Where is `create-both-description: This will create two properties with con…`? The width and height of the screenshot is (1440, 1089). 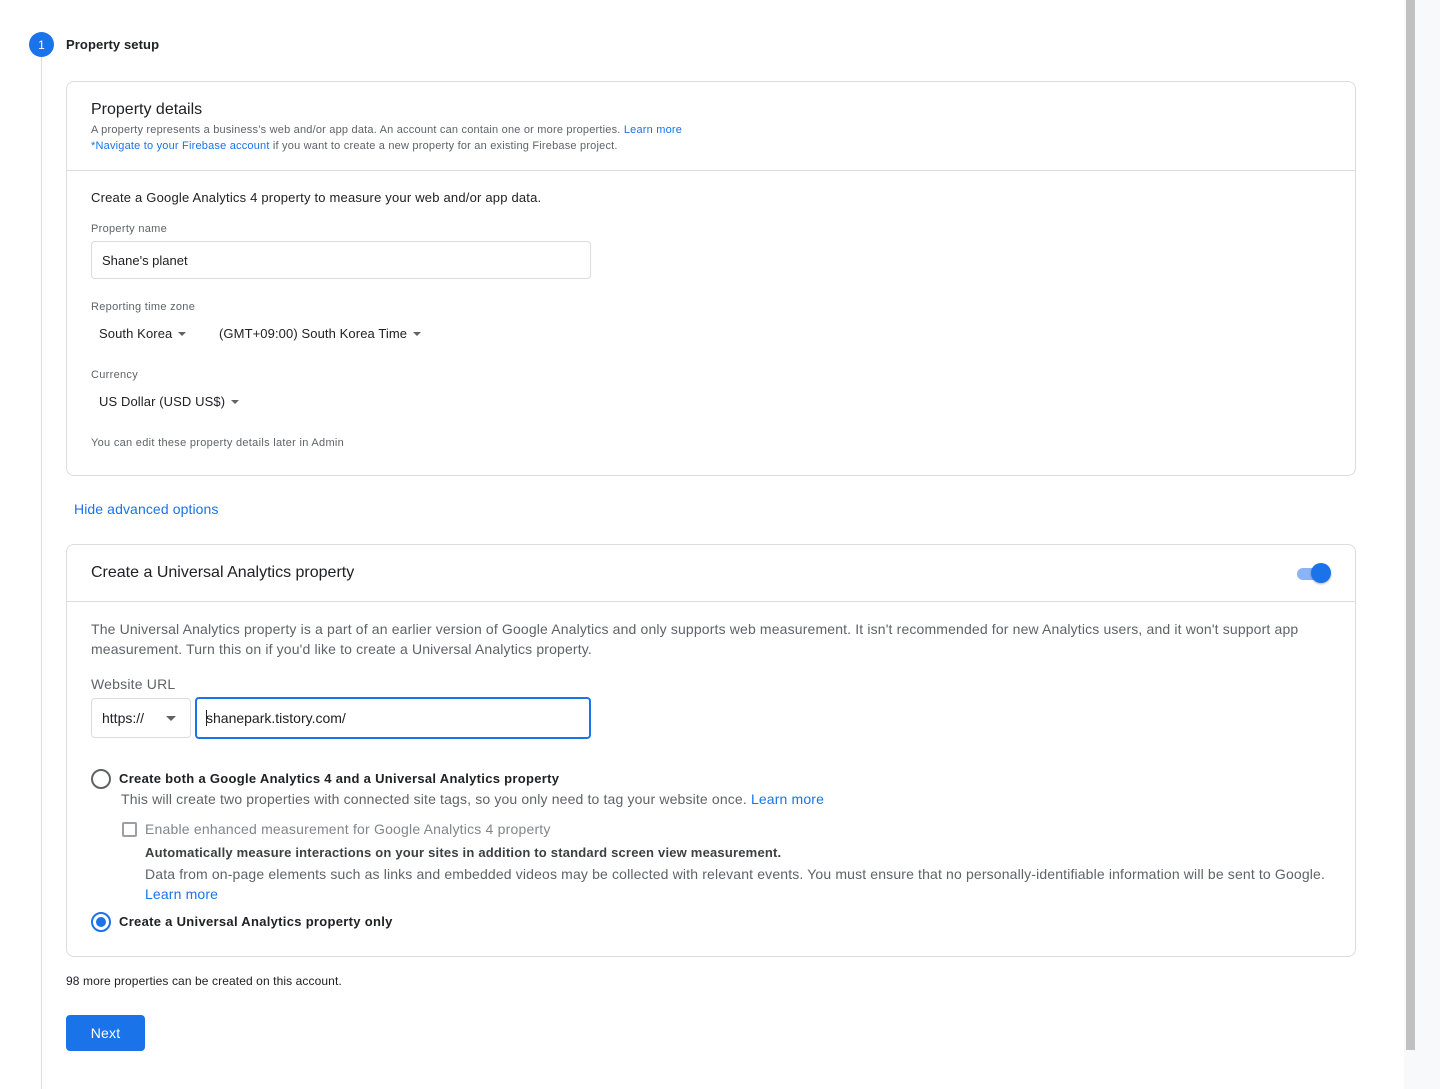 create-both-description: This will create two properties with con… is located at coordinates (472, 799).